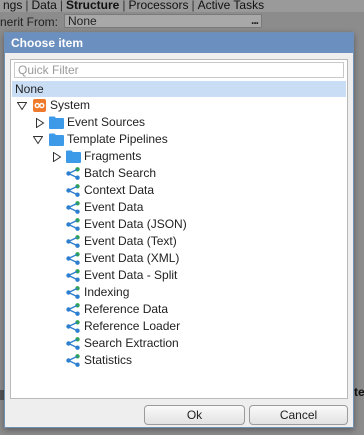 The width and height of the screenshot is (364, 435). I want to click on background-right-fragment: te, so click(359, 392).